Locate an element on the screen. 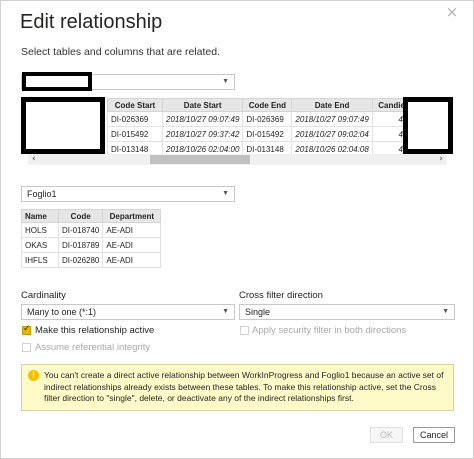 This screenshot has width=474, height=459. column-header: Date Start is located at coordinates (202, 105).